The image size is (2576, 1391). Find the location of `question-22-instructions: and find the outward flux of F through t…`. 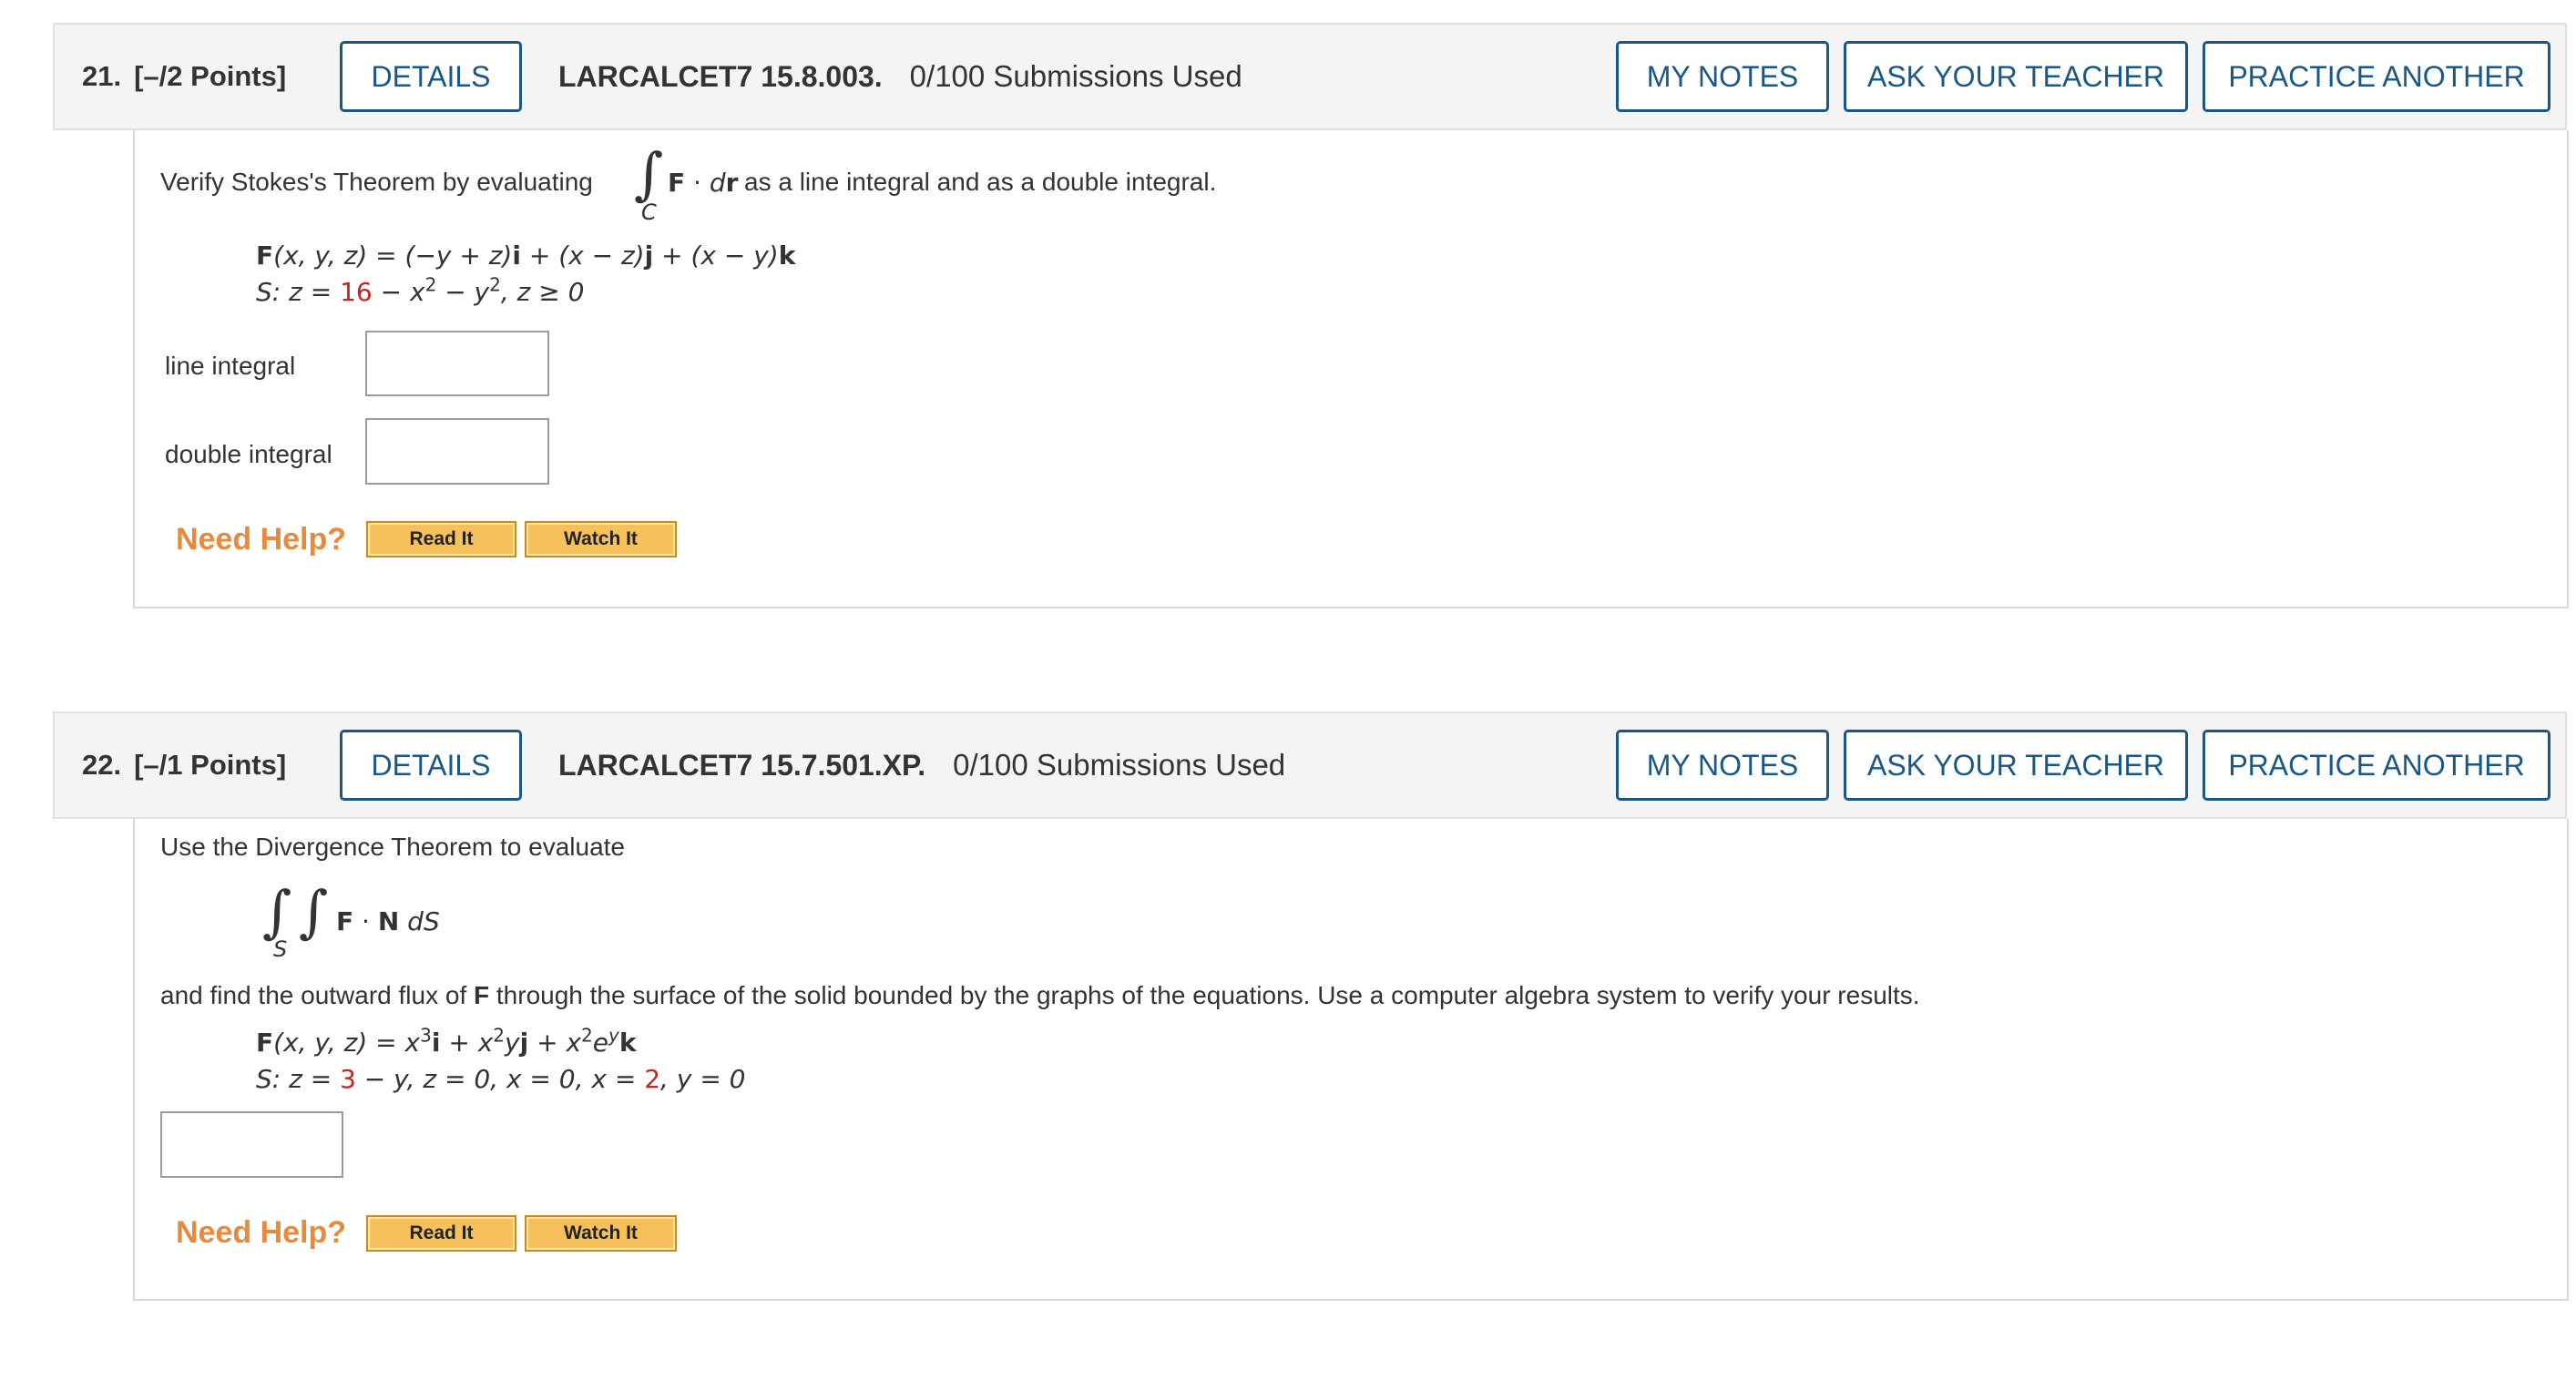

question-22-instructions: and find the outward flux of F through t… is located at coordinates (1040, 995).